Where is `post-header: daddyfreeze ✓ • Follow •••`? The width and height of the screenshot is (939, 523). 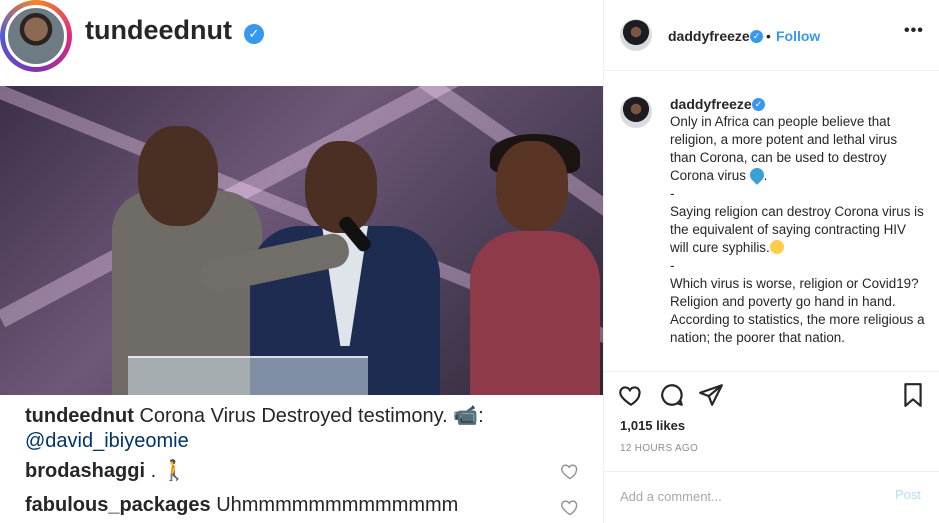
post-header: daddyfreeze ✓ • Follow ••• is located at coordinates (771, 35).